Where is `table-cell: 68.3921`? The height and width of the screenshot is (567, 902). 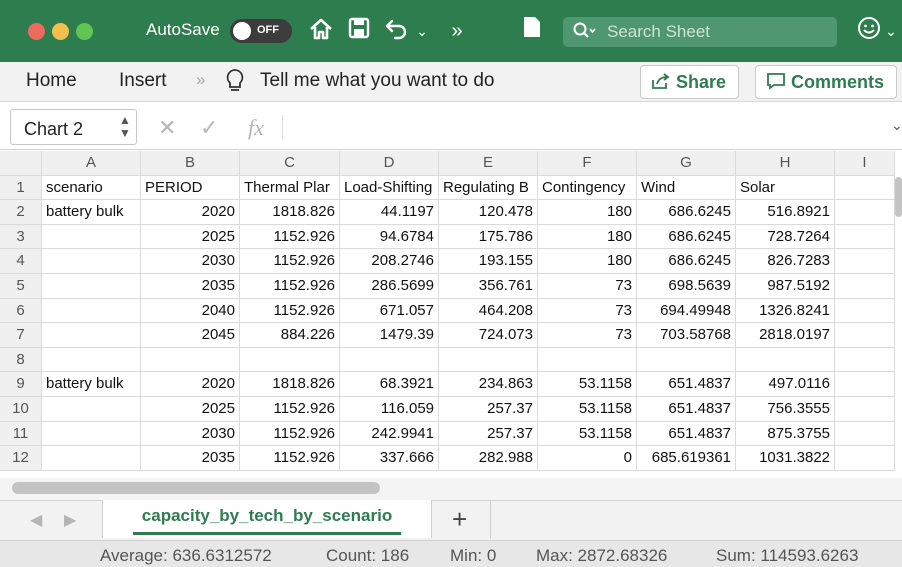
table-cell: 68.3921 is located at coordinates (389, 384).